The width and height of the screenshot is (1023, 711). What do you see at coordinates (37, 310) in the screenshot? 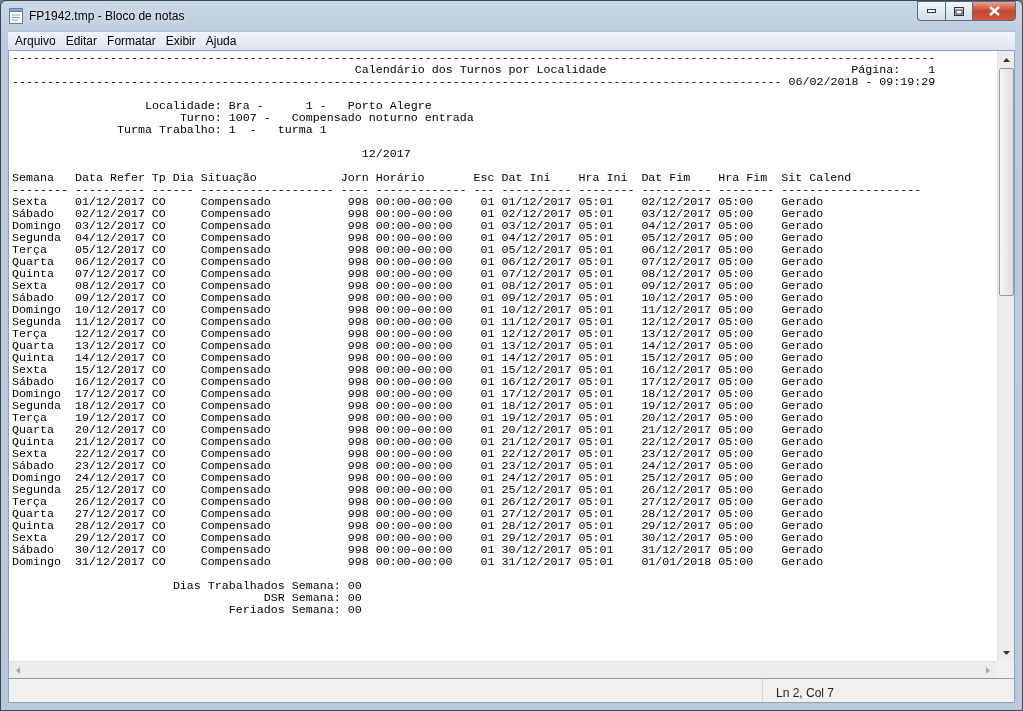
I see `table-cell-text: Domingo` at bounding box center [37, 310].